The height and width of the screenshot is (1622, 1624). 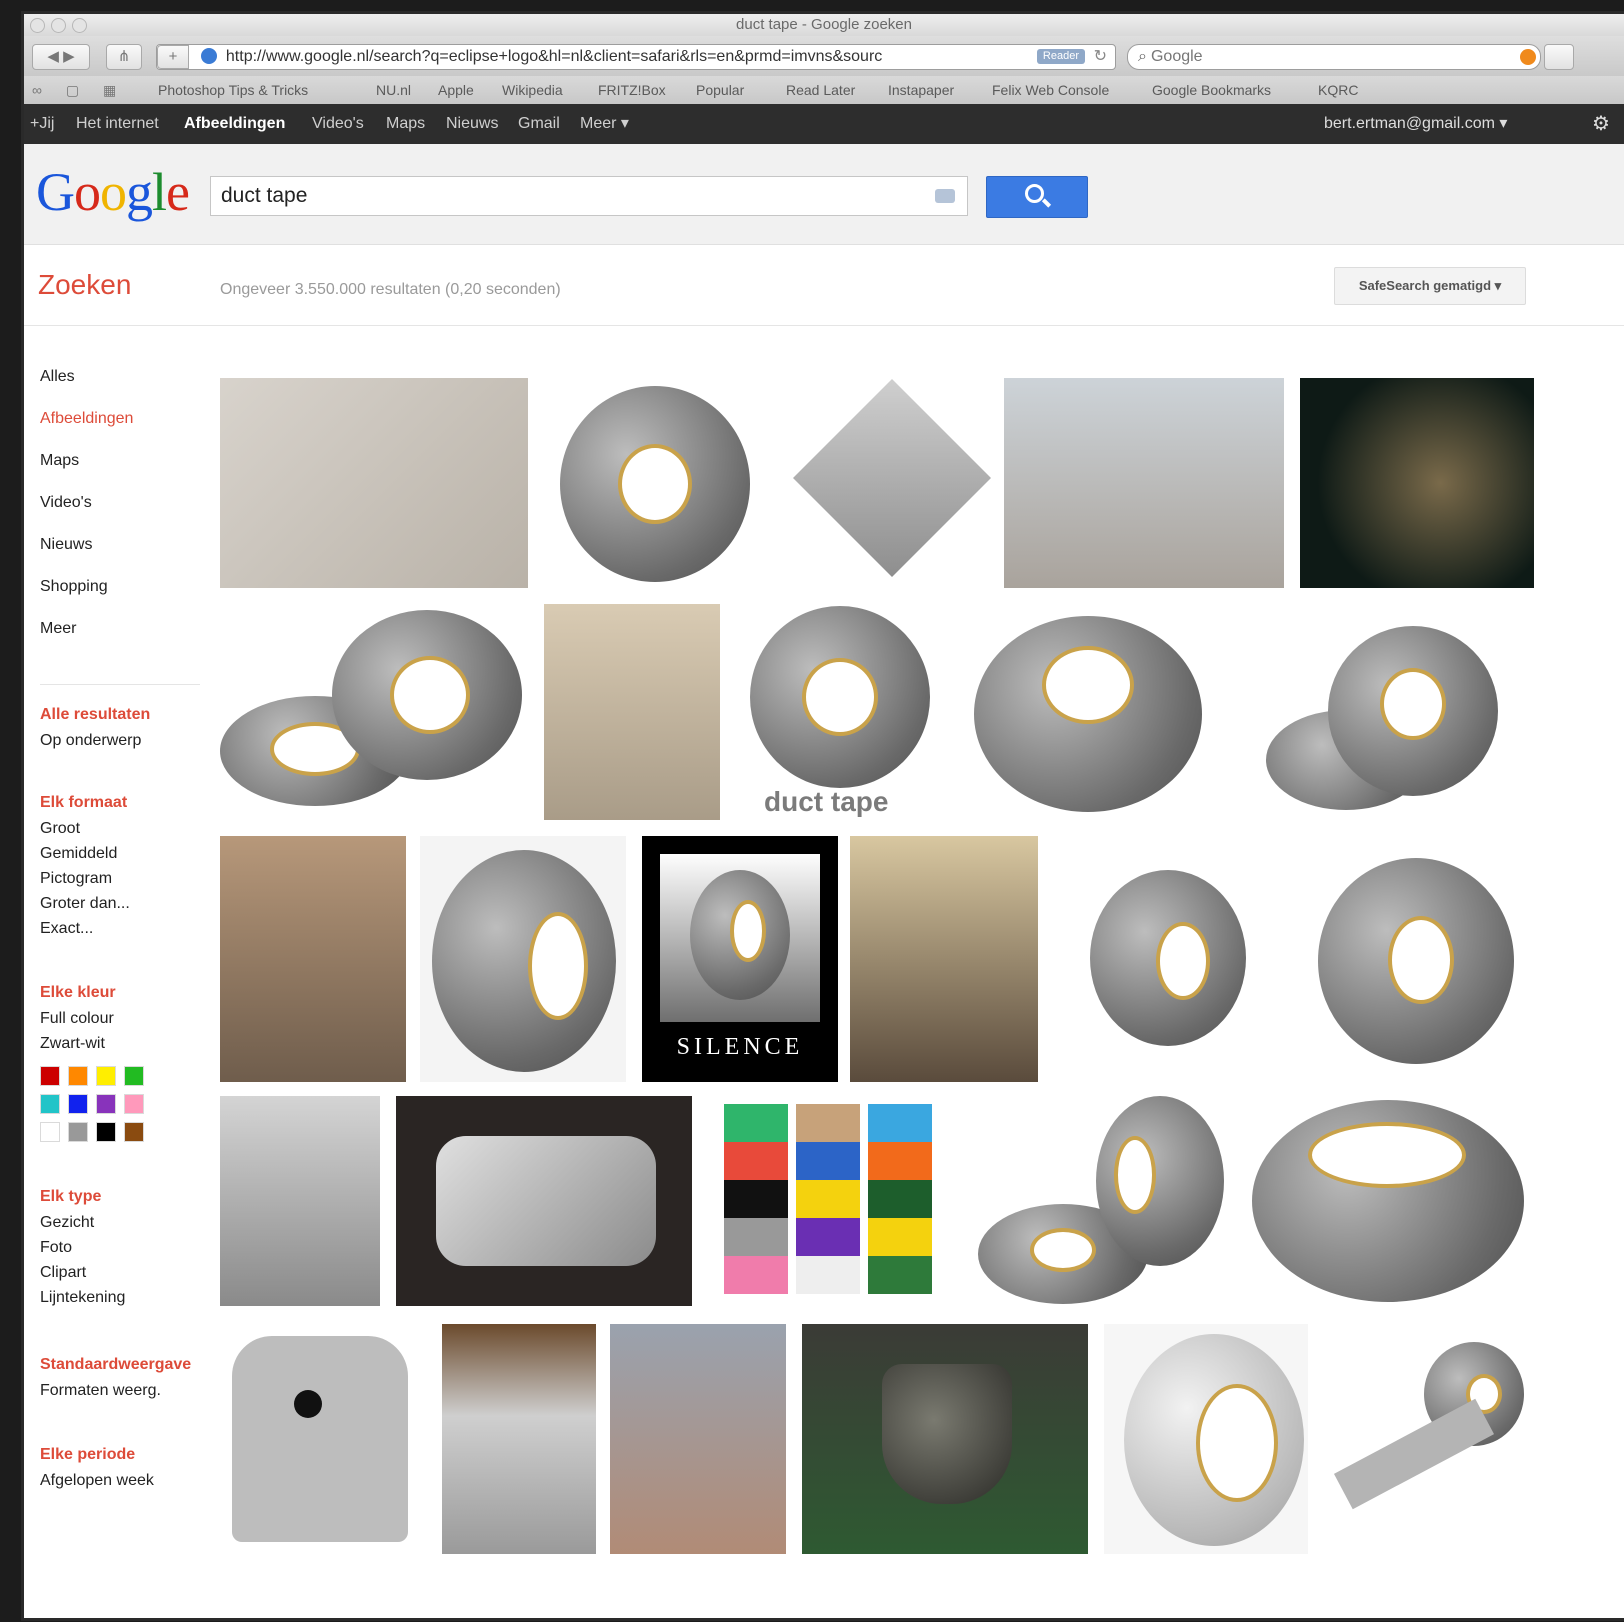 I want to click on gbar-videos: Video's, so click(x=338, y=124).